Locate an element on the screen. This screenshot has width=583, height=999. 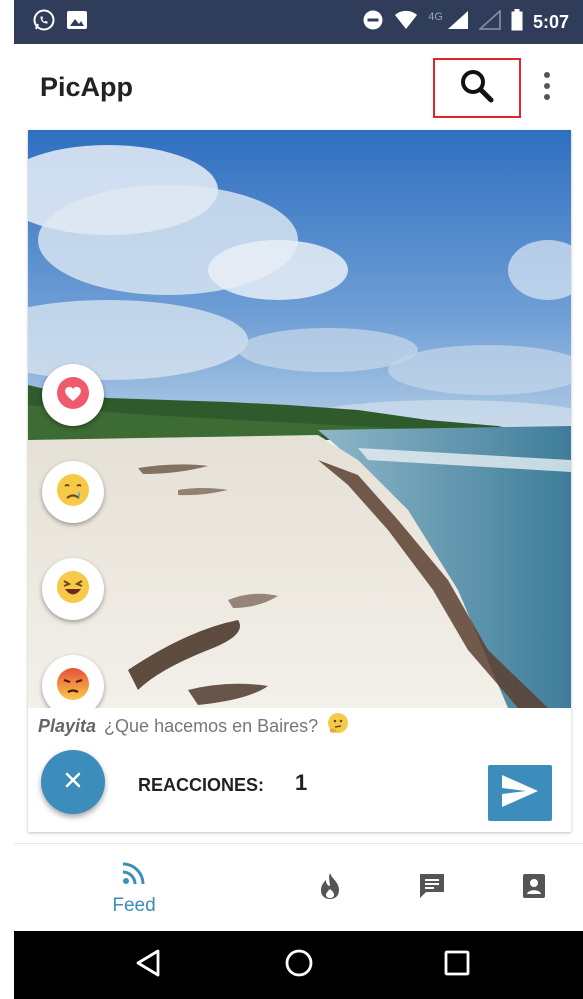
more-vert-icon is located at coordinates (547, 88).